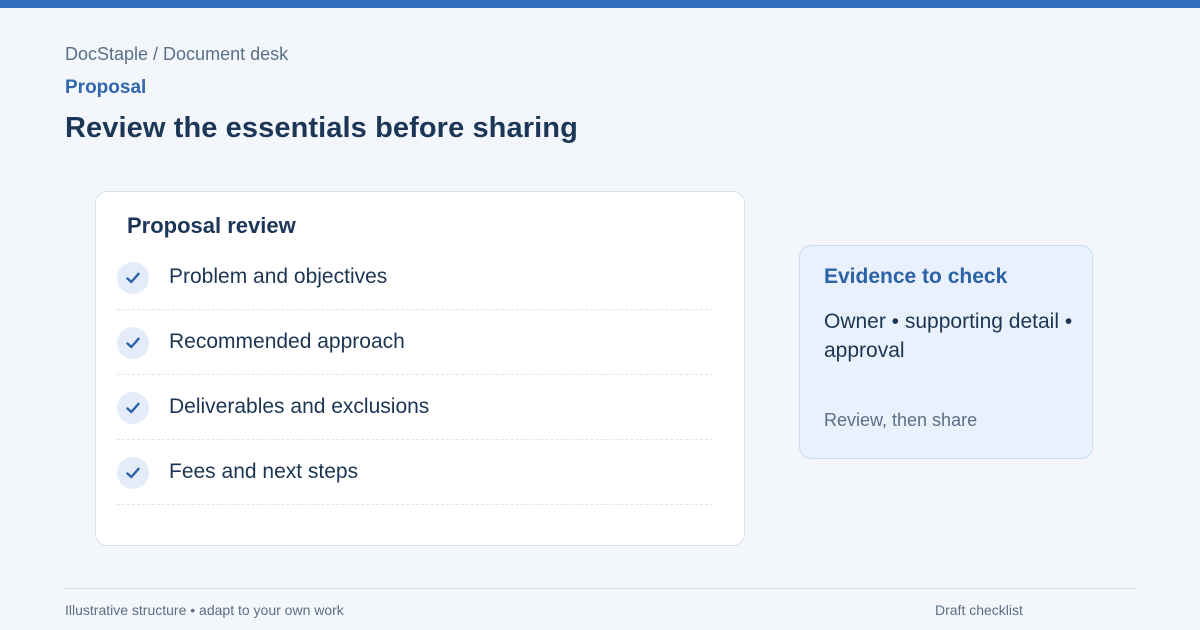 Image resolution: width=1200 pixels, height=630 pixels. I want to click on checklist-item-label: Recommended approach, so click(287, 341).